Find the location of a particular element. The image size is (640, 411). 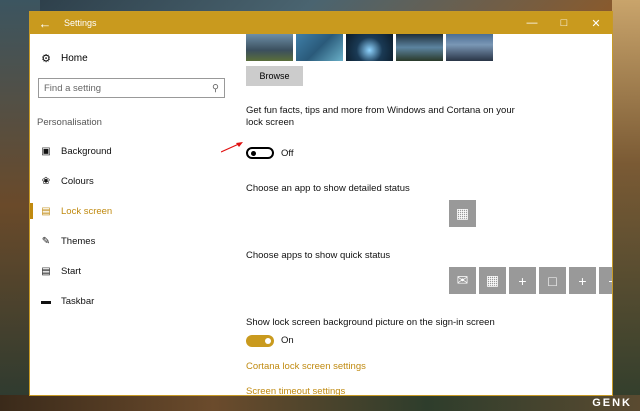

signin-bg-state: On is located at coordinates (287, 340).